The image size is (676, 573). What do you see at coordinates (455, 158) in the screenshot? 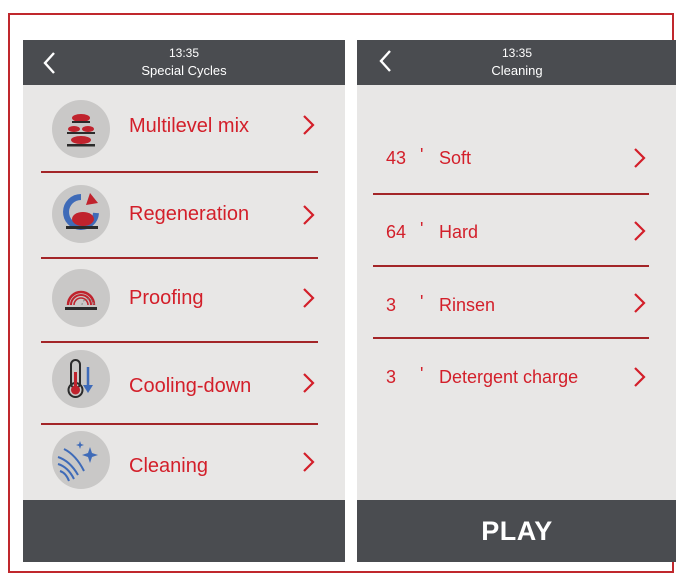
I see `program-label: Soft` at bounding box center [455, 158].